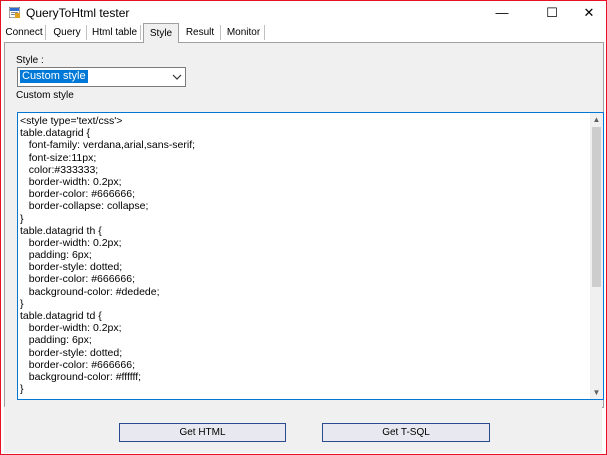 The image size is (607, 455). What do you see at coordinates (596, 392) in the screenshot?
I see `scroll-down-icon: ▼` at bounding box center [596, 392].